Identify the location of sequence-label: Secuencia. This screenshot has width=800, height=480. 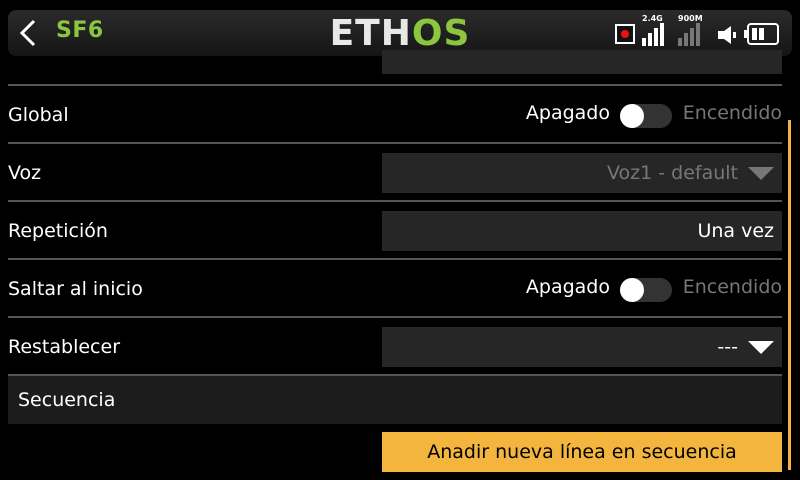
(67, 400).